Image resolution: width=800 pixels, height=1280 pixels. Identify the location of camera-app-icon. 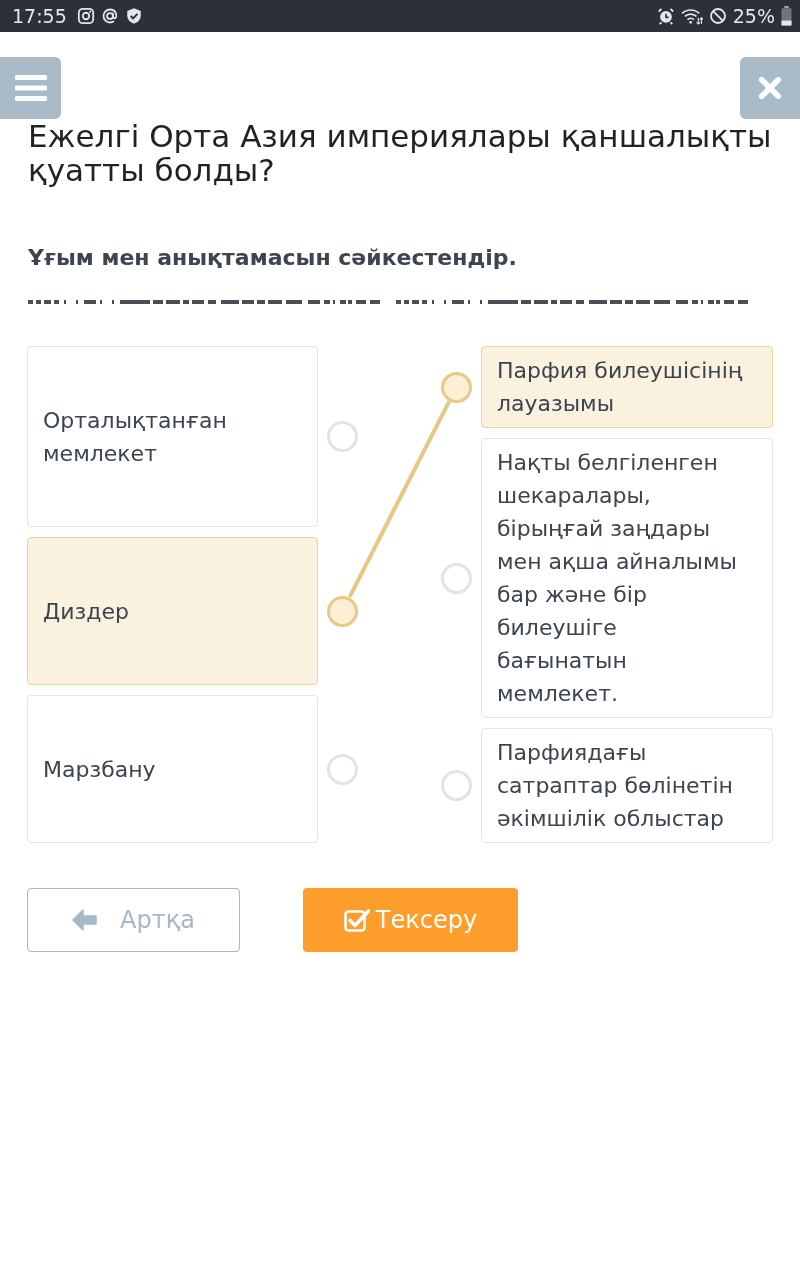
(85, 16).